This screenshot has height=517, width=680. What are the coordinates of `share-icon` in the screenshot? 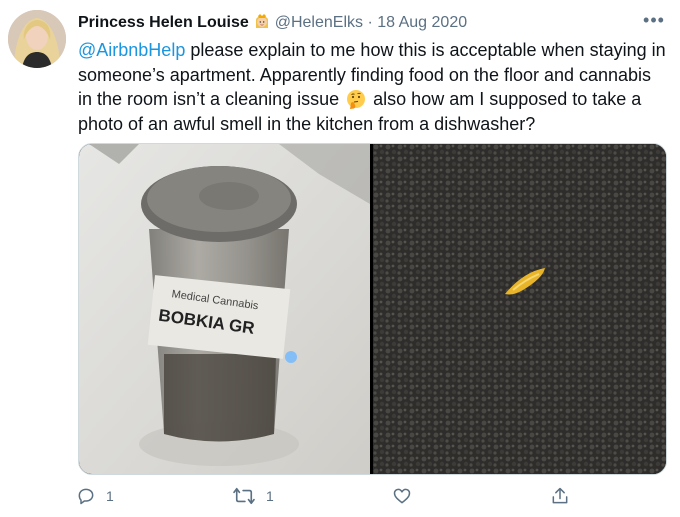 It's located at (560, 496).